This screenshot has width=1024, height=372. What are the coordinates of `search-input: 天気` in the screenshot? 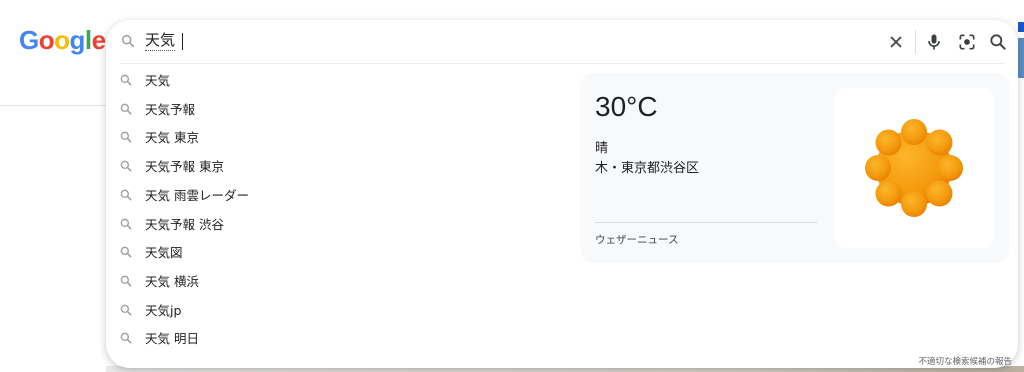 It's located at (160, 41).